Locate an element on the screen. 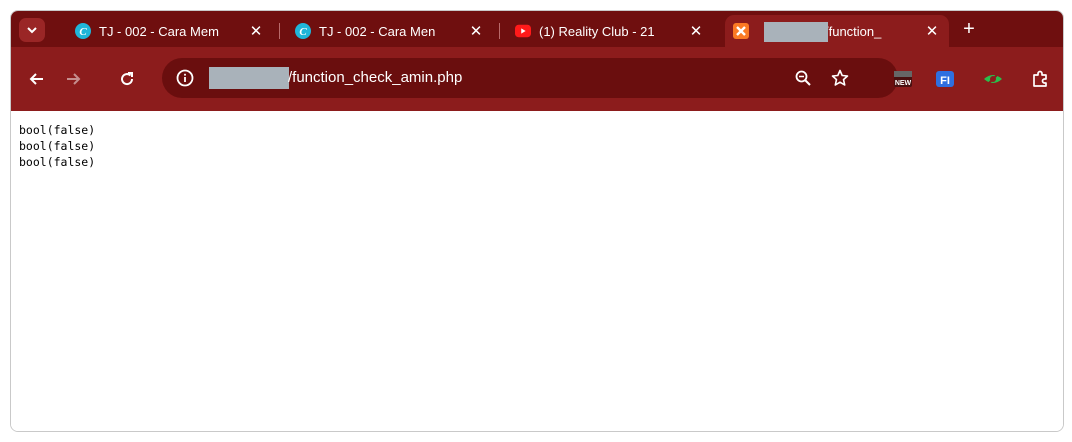 Image resolution: width=1072 pixels, height=442 pixels. tab-3: (1) Reality Club - 21 ✕ is located at coordinates (610, 31).